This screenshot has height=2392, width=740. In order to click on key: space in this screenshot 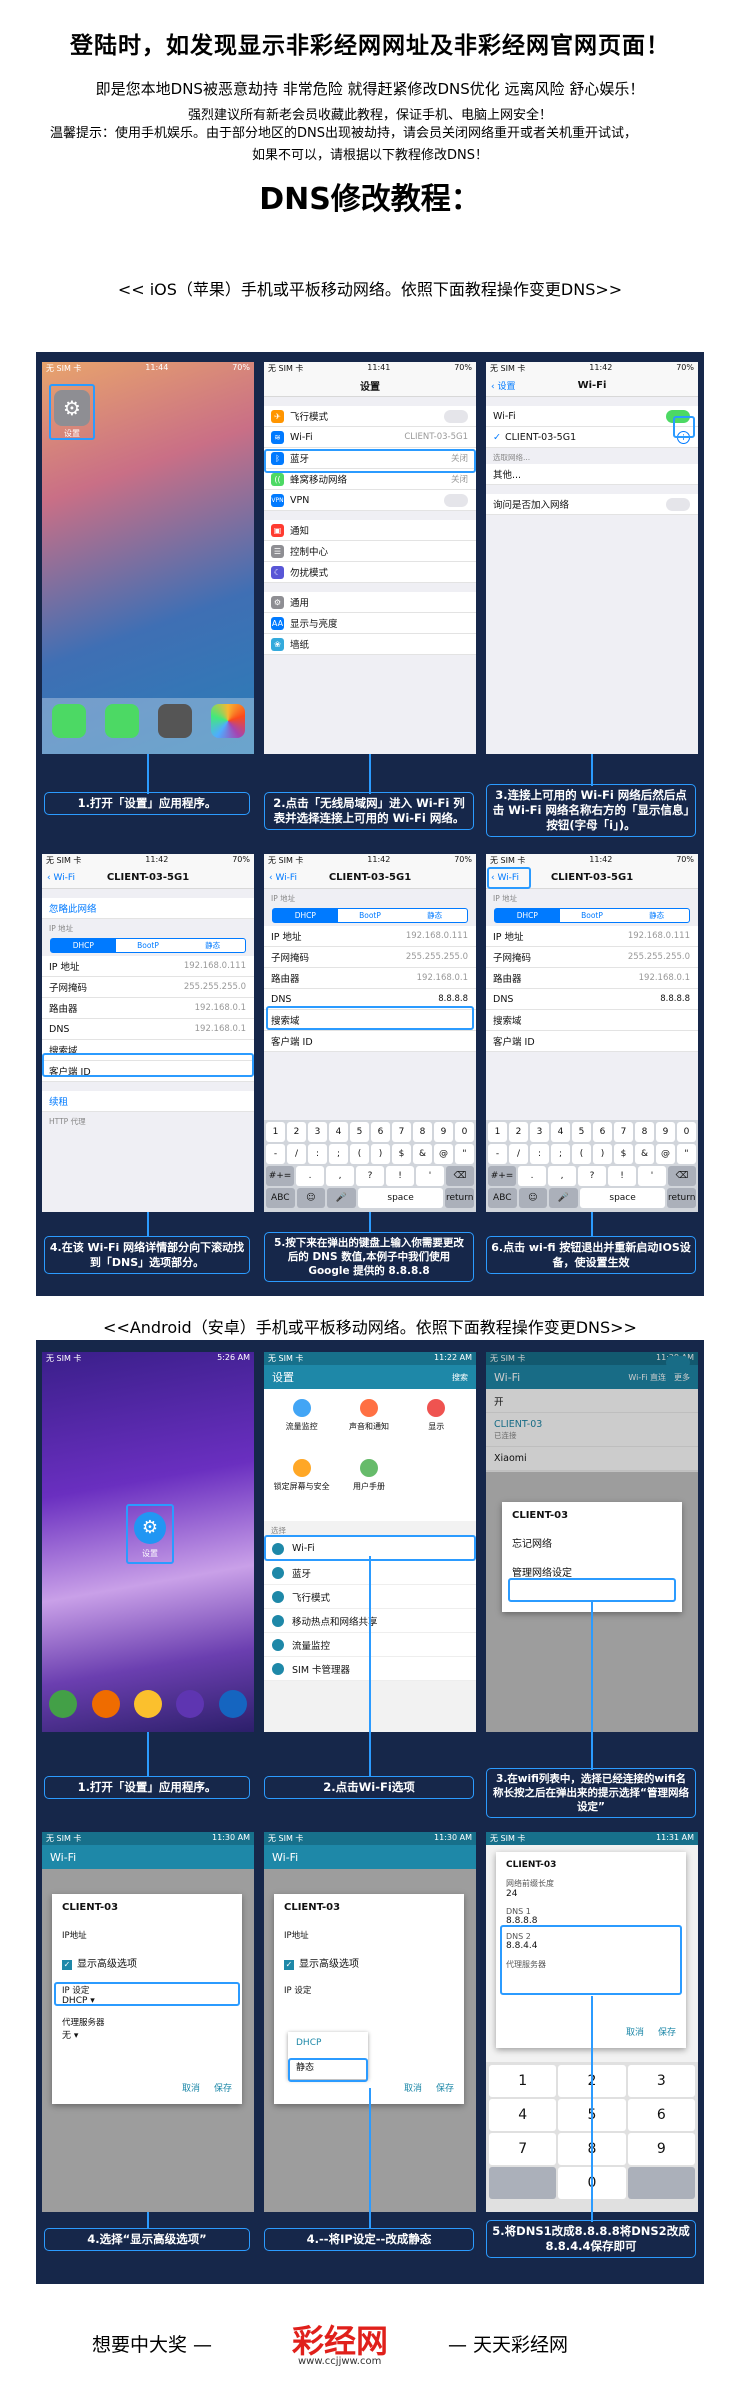, I will do `click(400, 1198)`.